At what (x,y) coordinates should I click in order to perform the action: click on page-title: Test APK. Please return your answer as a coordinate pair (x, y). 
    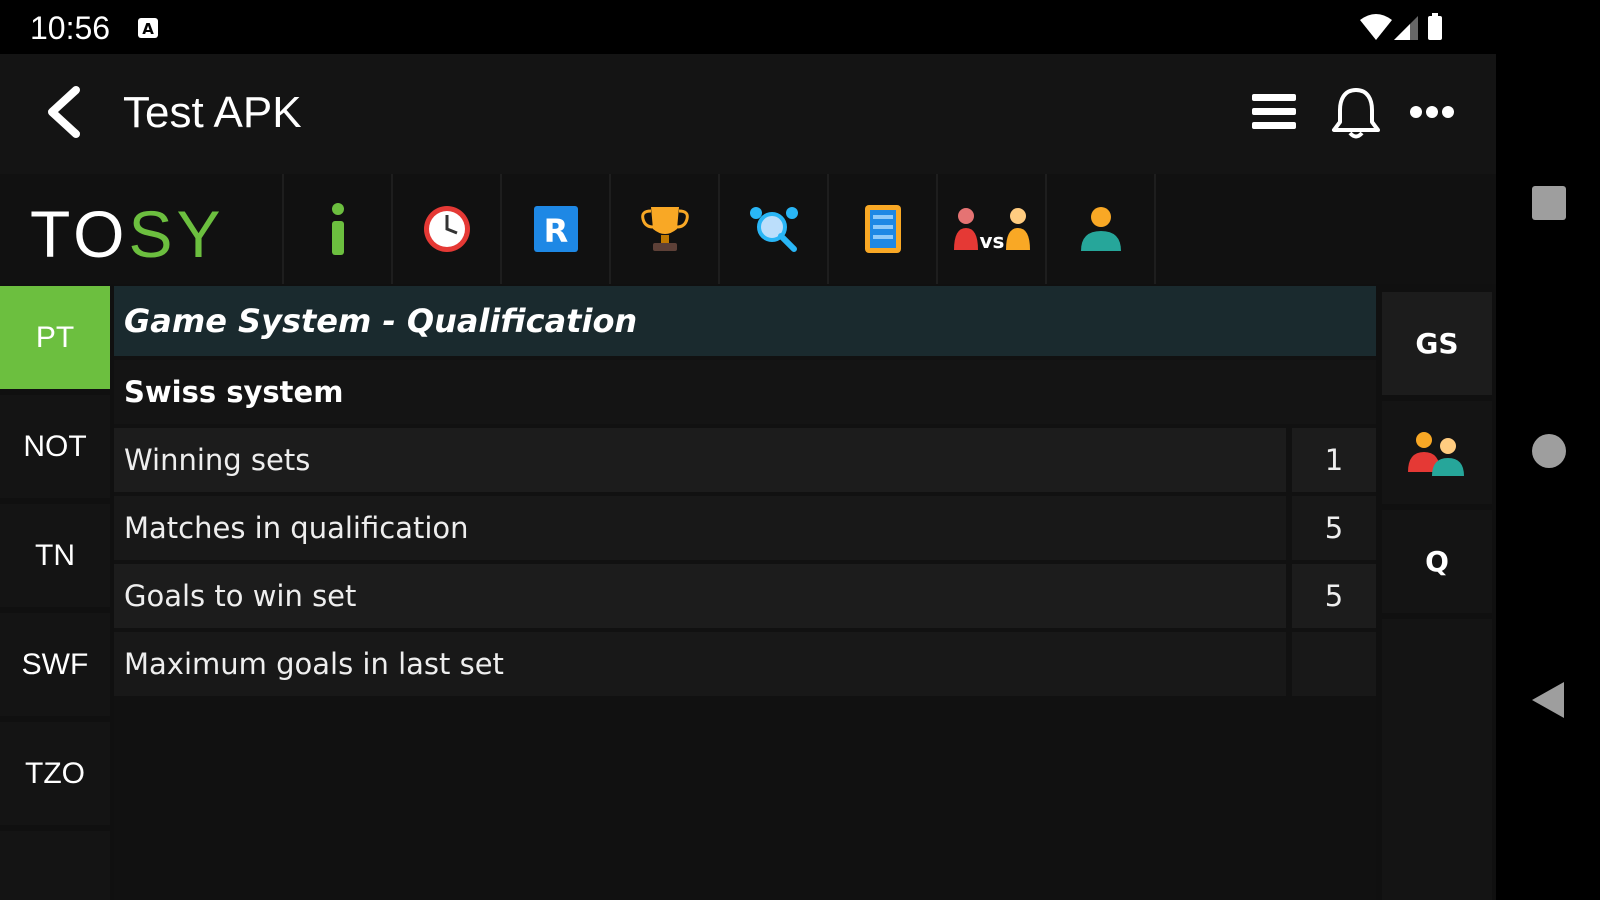
    Looking at the image, I should click on (212, 112).